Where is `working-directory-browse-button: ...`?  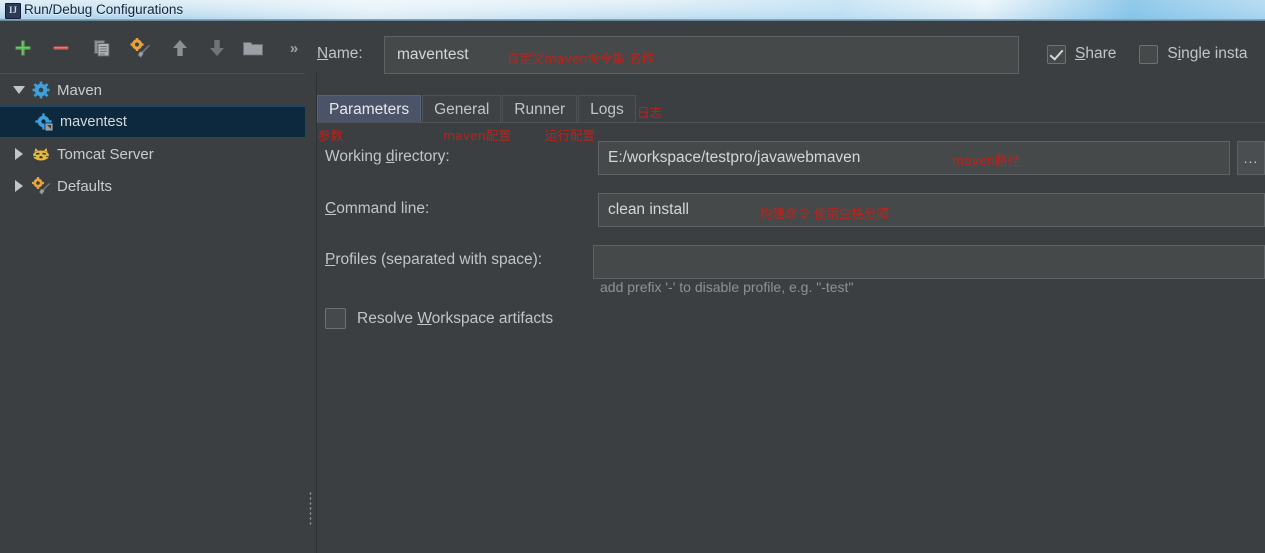 working-directory-browse-button: ... is located at coordinates (1251, 158).